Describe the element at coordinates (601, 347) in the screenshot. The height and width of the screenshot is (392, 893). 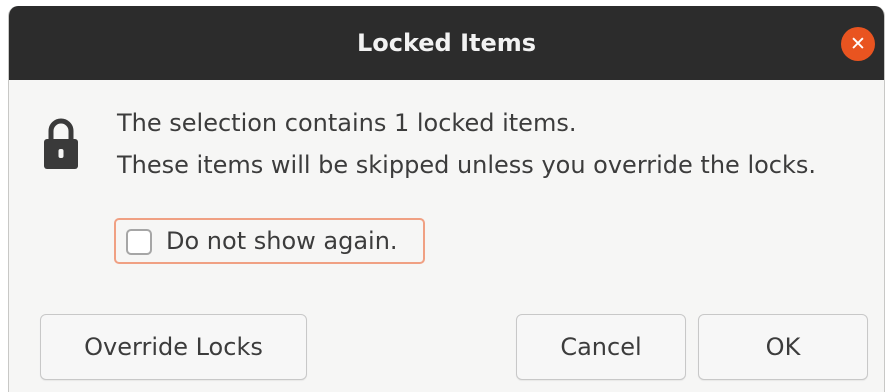
I see `cancel-button: Cancel` at that location.